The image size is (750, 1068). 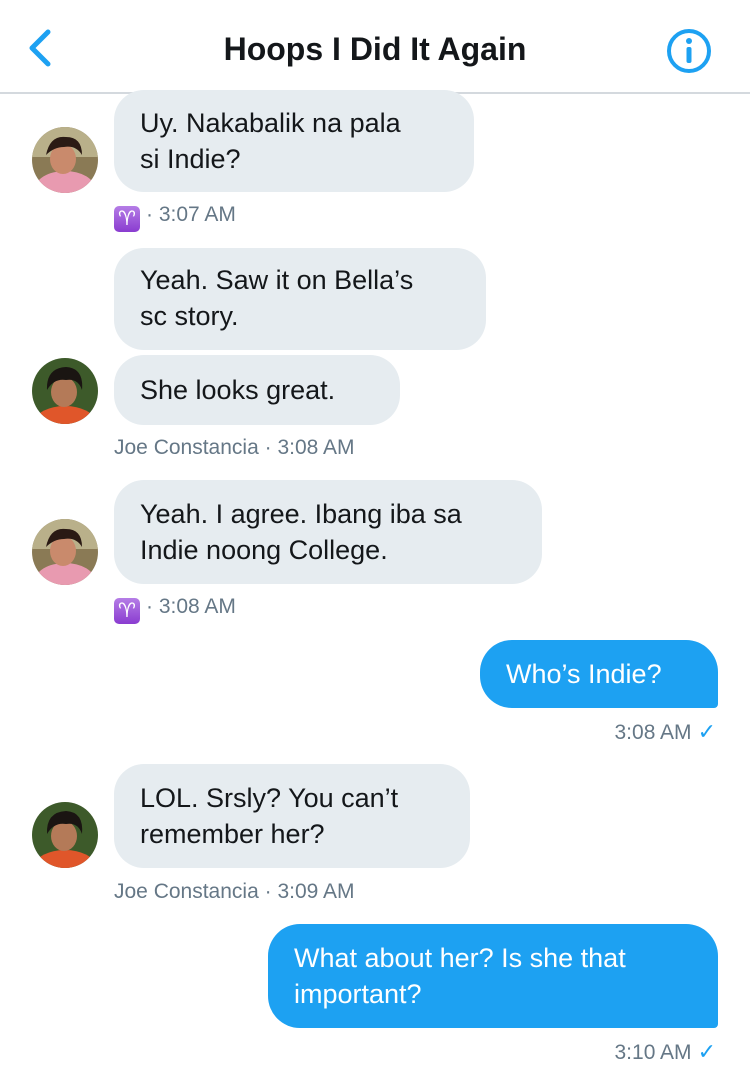 What do you see at coordinates (316, 891) in the screenshot?
I see `timestamp: 3:09 AM` at bounding box center [316, 891].